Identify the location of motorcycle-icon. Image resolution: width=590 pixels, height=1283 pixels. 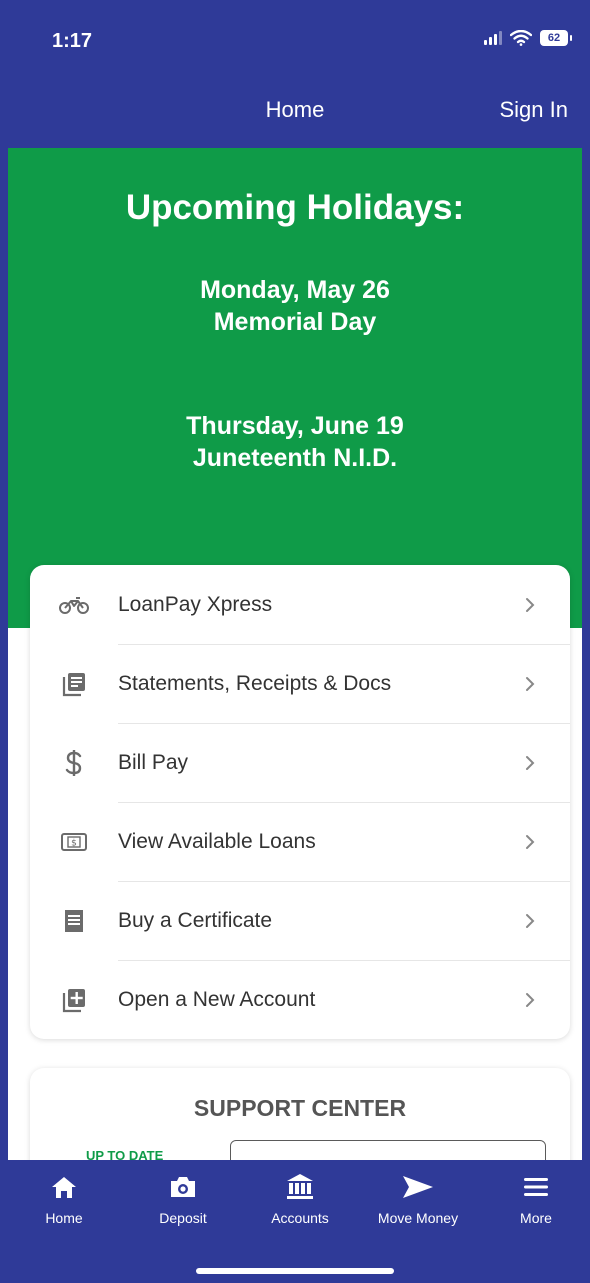
(74, 605).